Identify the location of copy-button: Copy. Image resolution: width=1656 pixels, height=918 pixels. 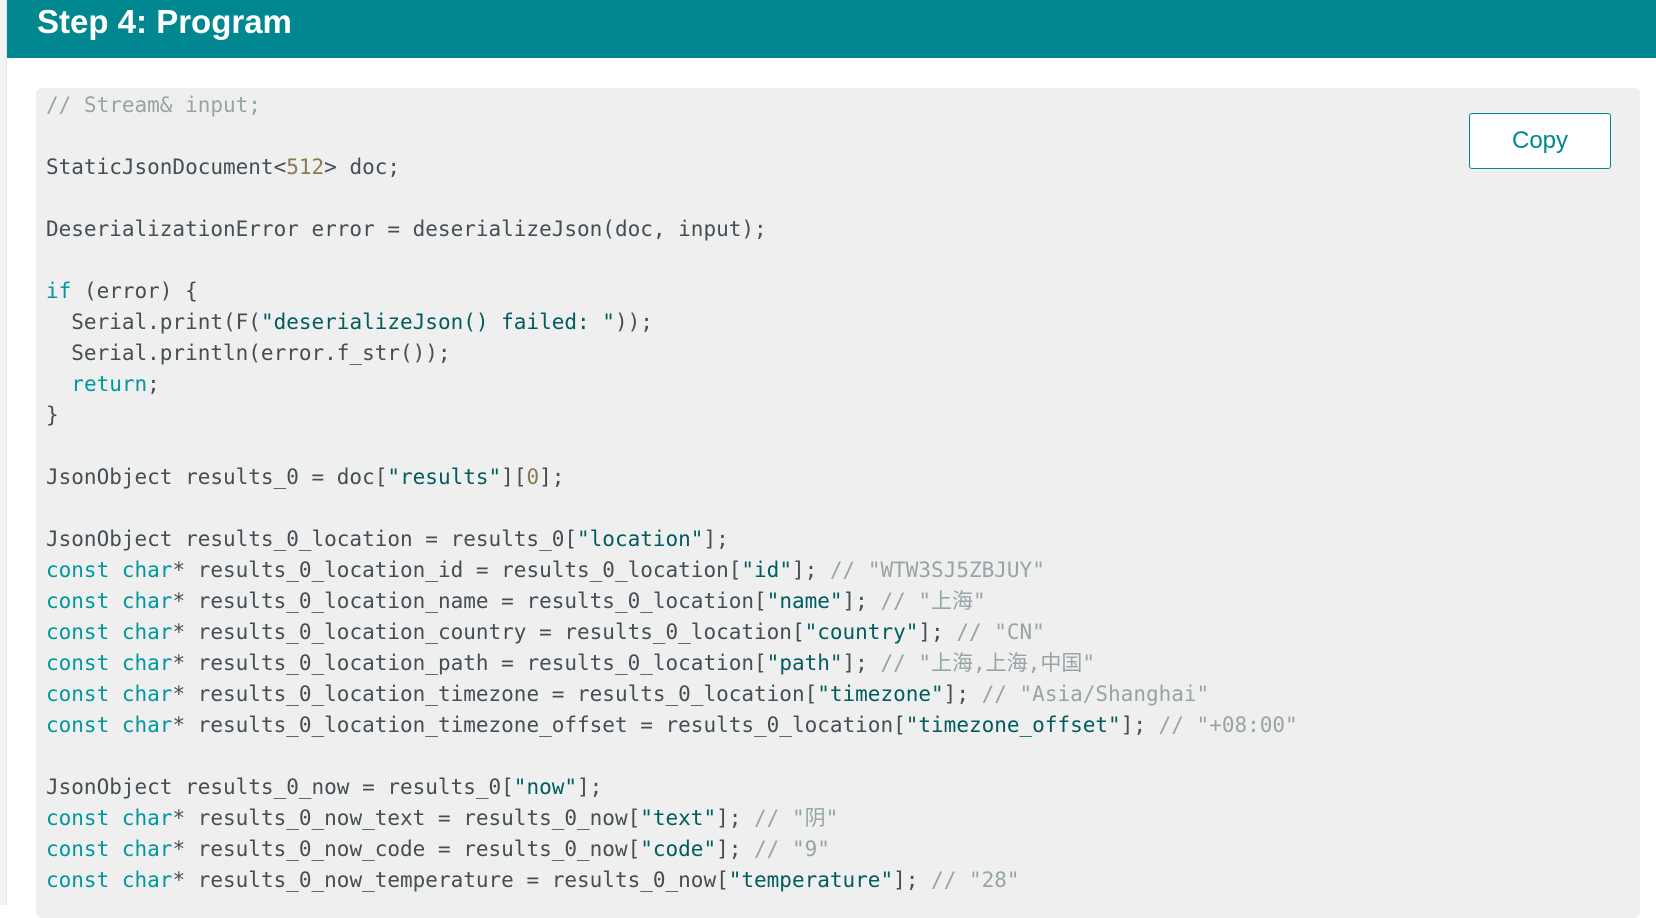
(1540, 141).